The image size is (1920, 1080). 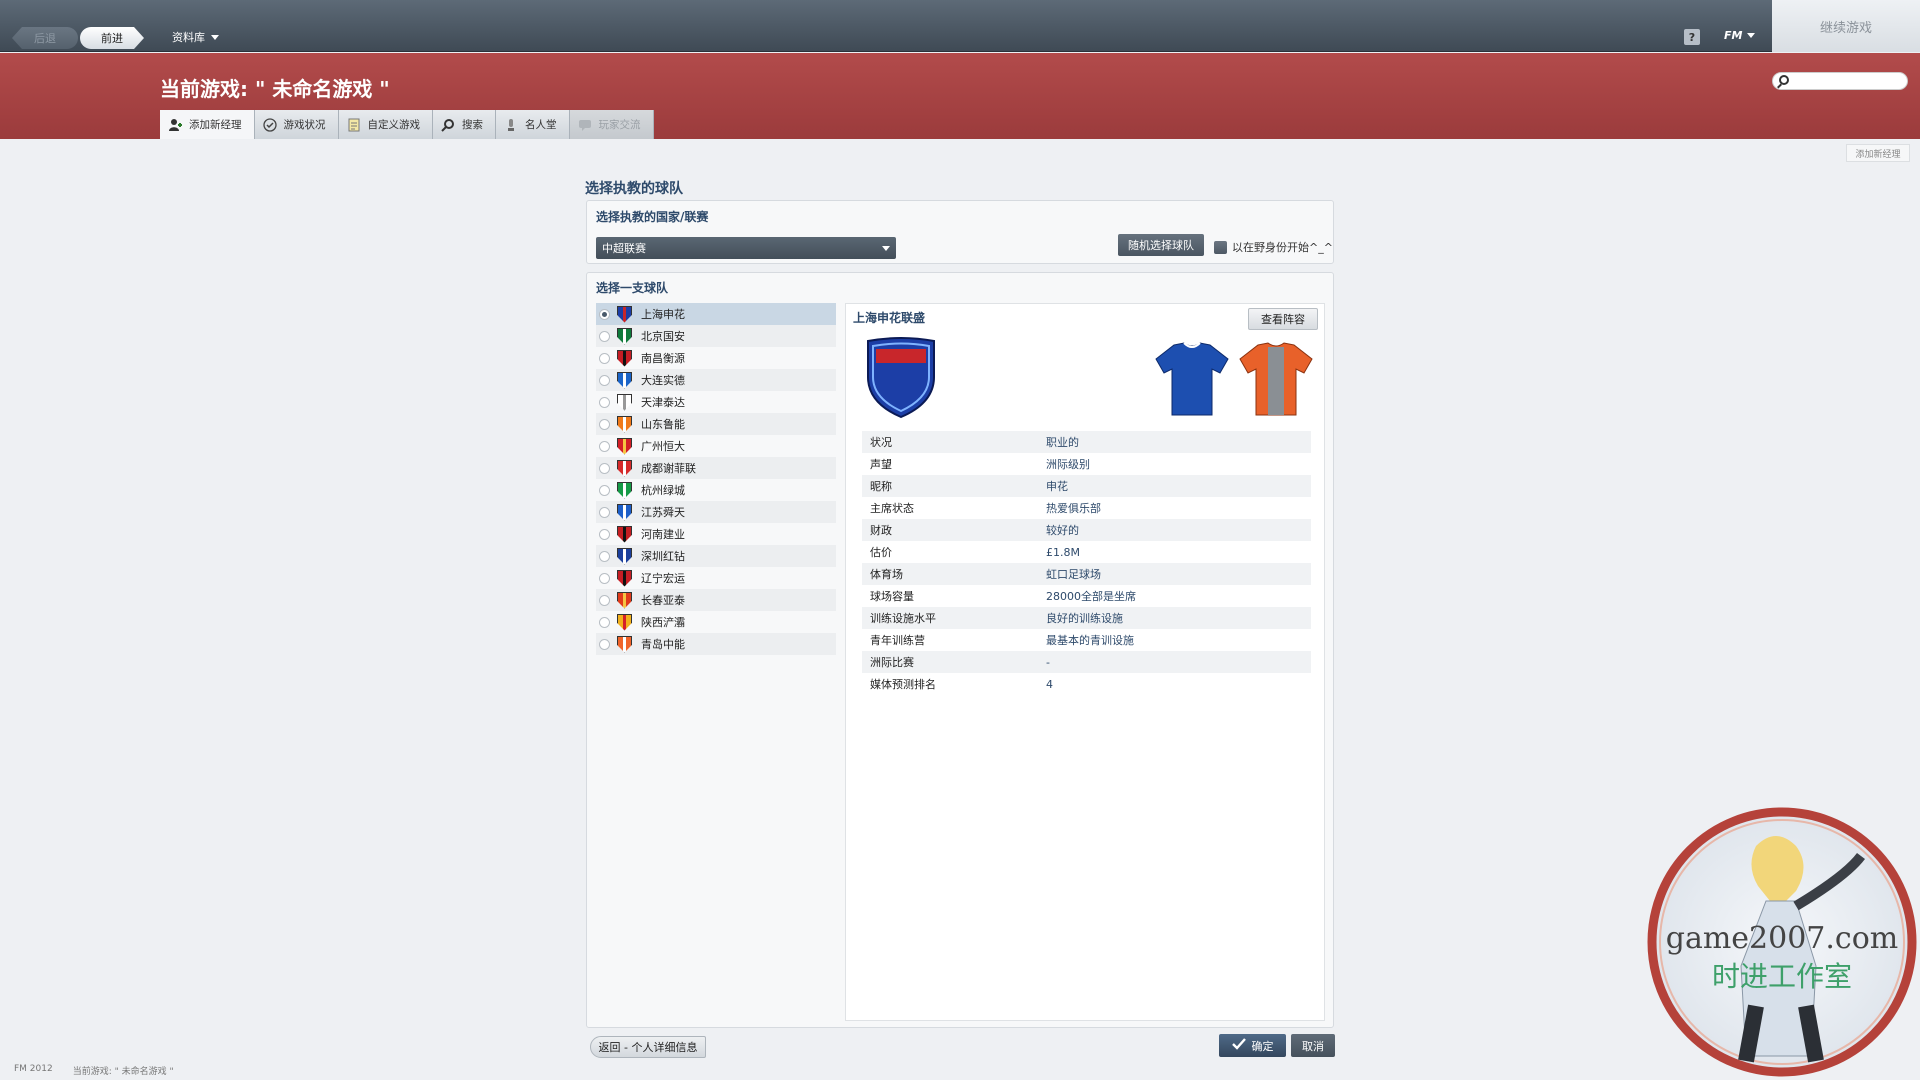 What do you see at coordinates (1220, 247) in the screenshot?
I see `start-unemployed-checkbox` at bounding box center [1220, 247].